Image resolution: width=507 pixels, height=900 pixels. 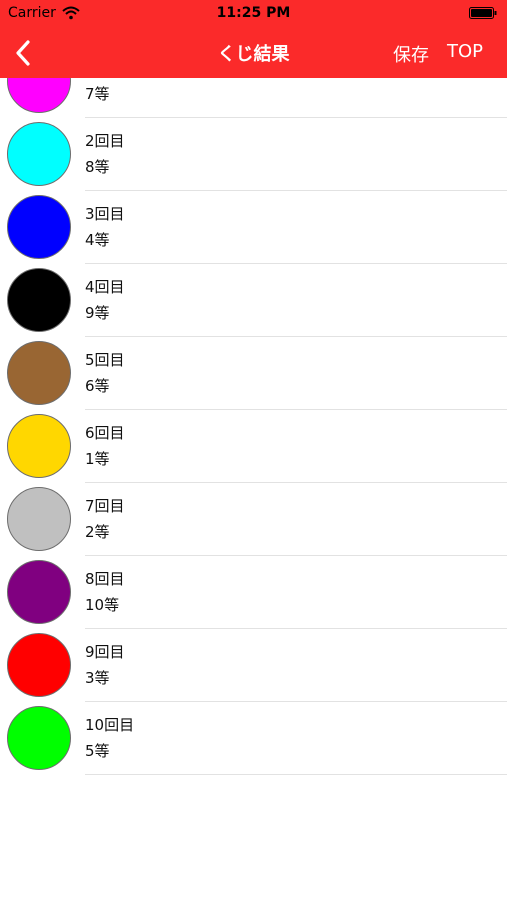 I want to click on status-time: 11:25 PM, so click(x=253, y=13).